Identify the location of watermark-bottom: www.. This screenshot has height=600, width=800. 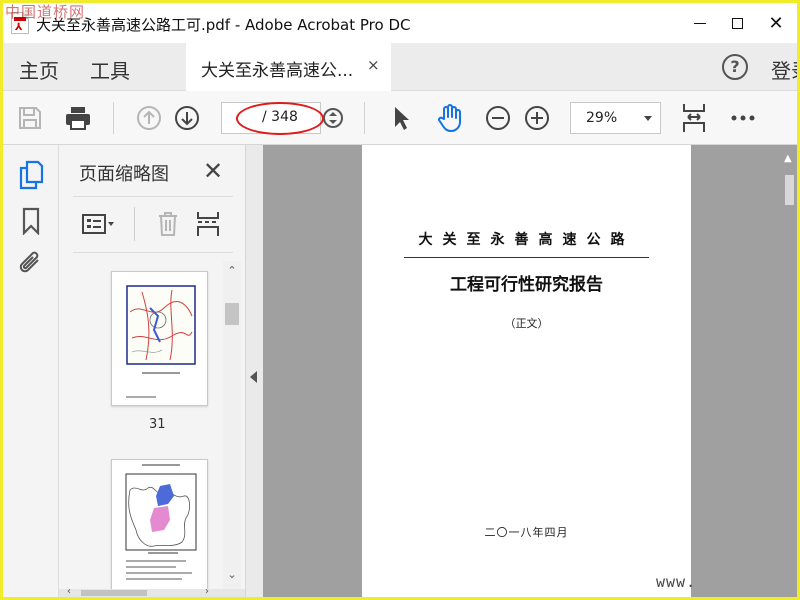
(676, 582).